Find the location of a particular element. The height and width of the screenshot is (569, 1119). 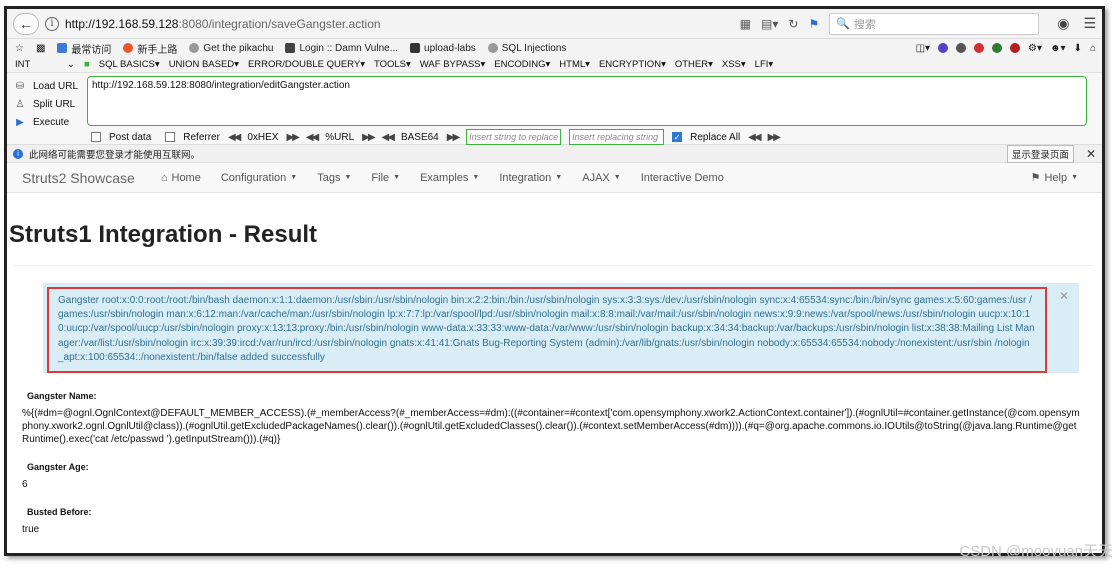

dvwa-favicon-icon is located at coordinates (290, 48).